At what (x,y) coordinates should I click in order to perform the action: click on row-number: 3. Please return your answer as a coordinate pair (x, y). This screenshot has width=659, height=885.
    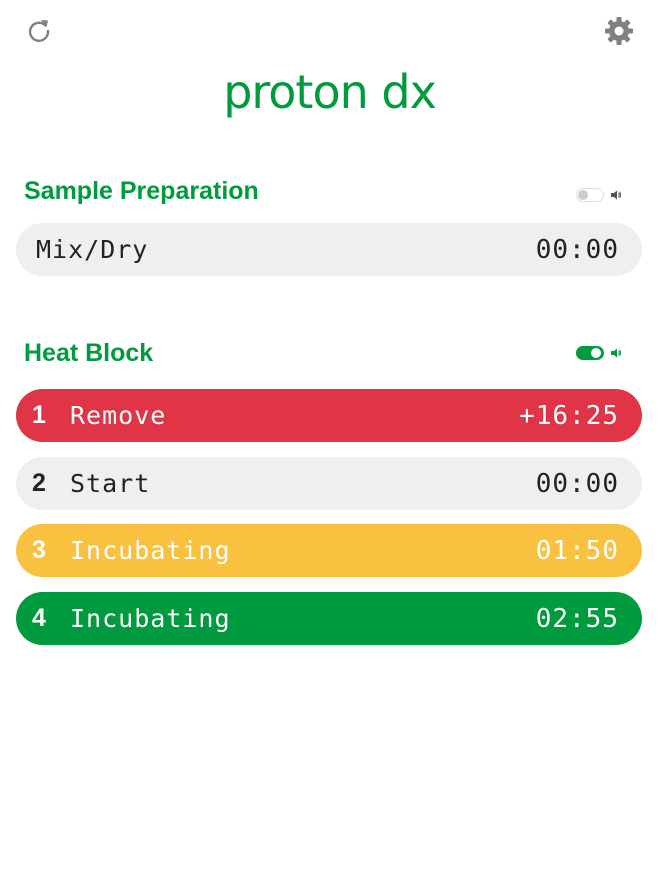
    Looking at the image, I should click on (39, 550).